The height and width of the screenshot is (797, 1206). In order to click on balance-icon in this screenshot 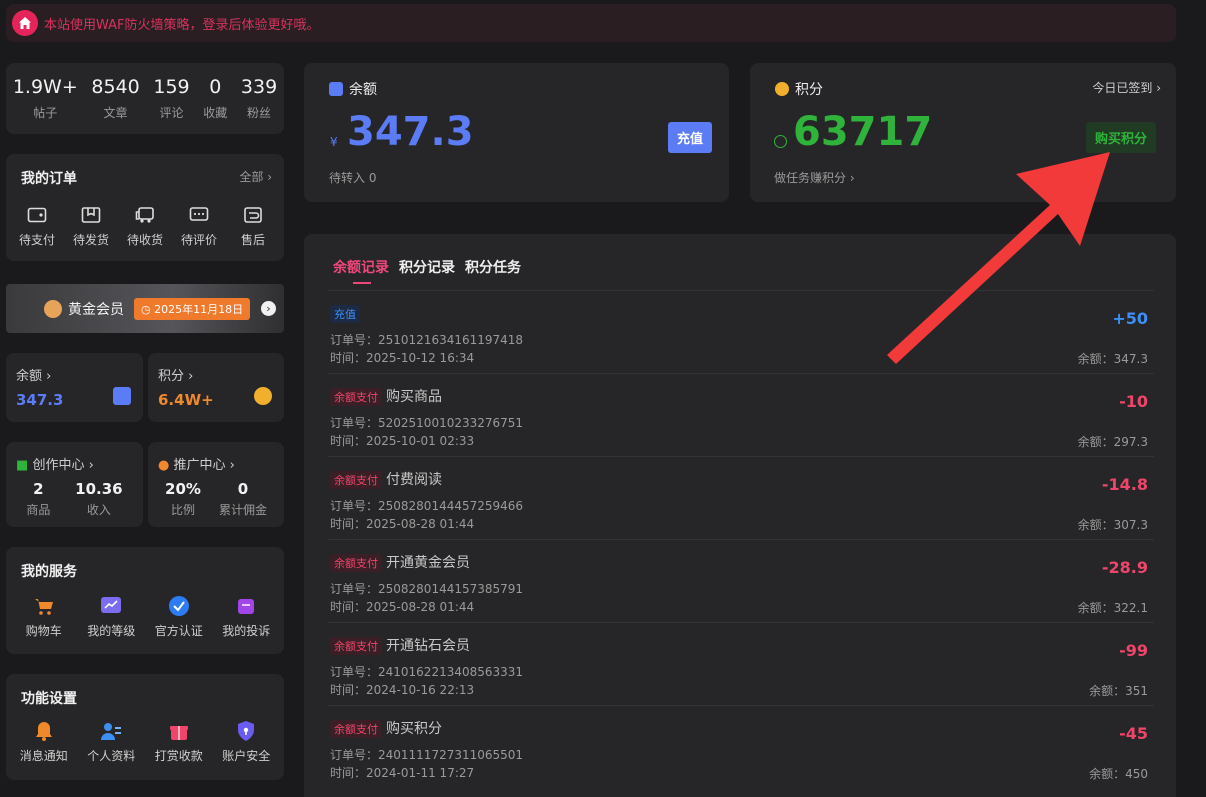, I will do `click(122, 396)`.